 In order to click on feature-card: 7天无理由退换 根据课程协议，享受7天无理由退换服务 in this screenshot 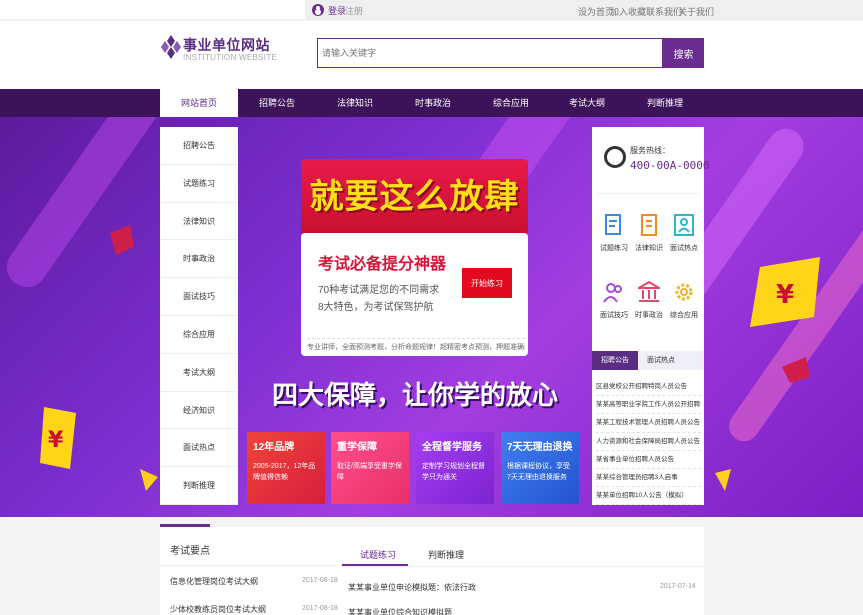, I will do `click(540, 468)`.